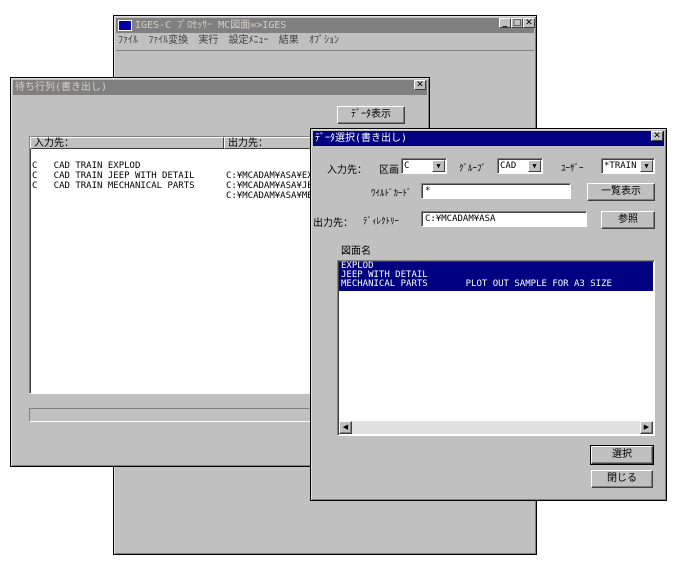  I want to click on menu-settings: 設定ﾒﾆｭｰ, so click(249, 40).